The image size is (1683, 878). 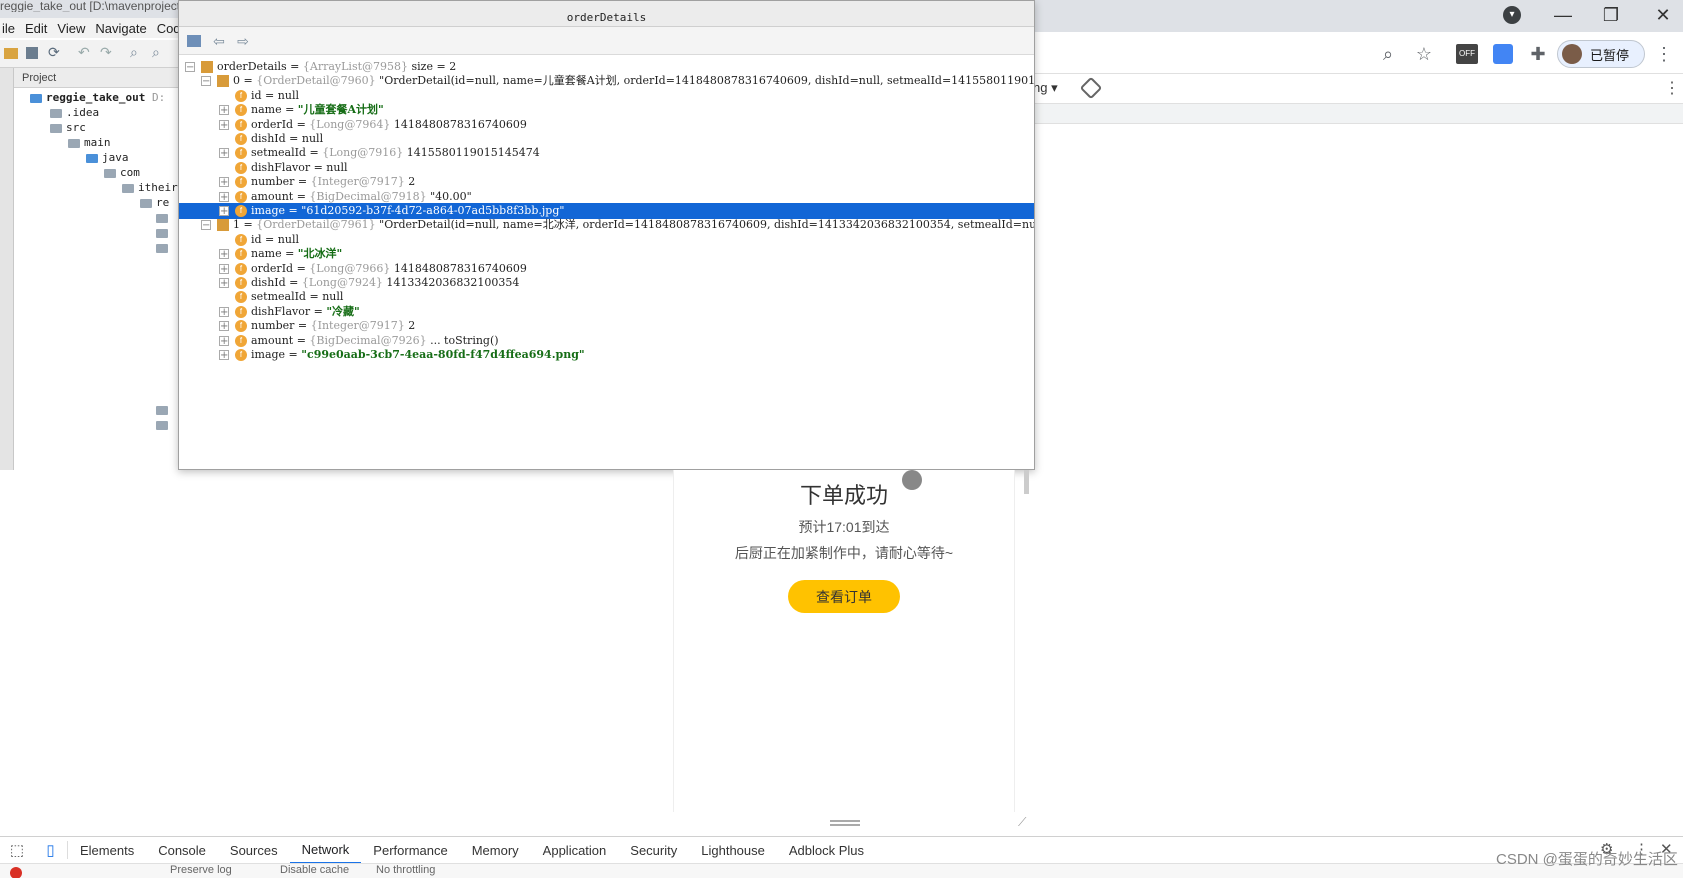 I want to click on inspect-element-icon: ⬚, so click(x=17, y=850).